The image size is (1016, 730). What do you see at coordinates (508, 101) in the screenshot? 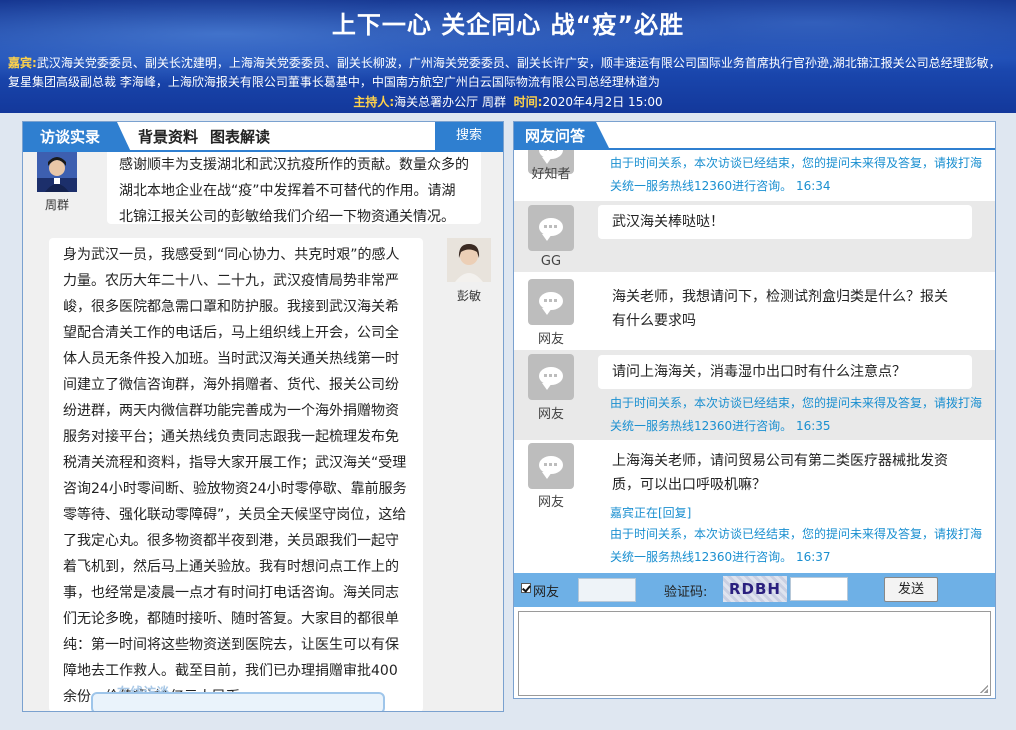
I see `host-line: 主持人:海关总署办公厅 周群 时间:2020年4月2日 15:00` at bounding box center [508, 101].